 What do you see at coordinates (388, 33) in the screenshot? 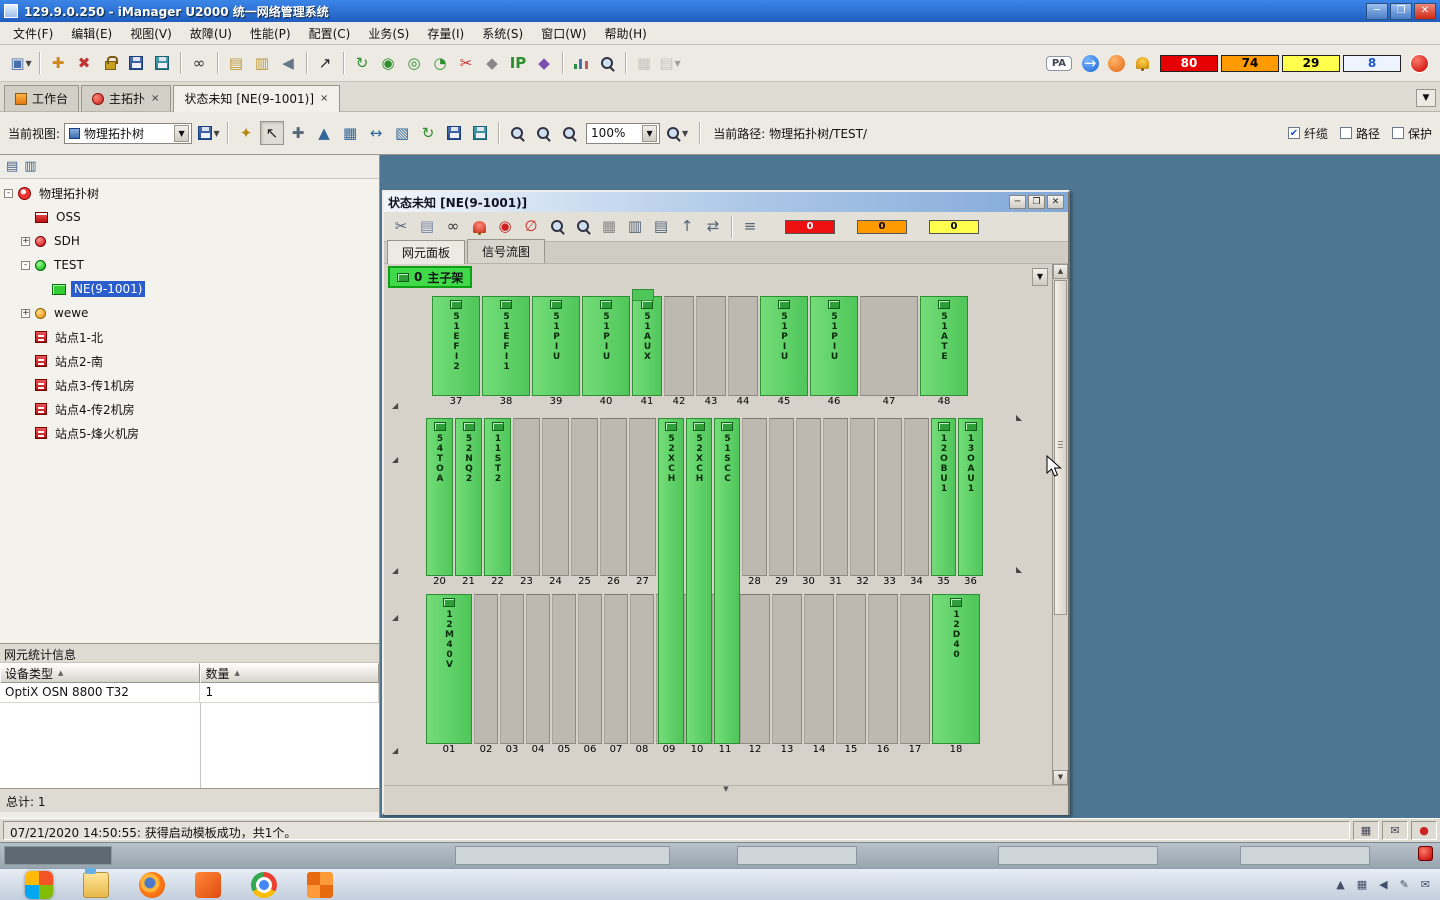
I see `menu-item-7: 业务(S)` at bounding box center [388, 33].